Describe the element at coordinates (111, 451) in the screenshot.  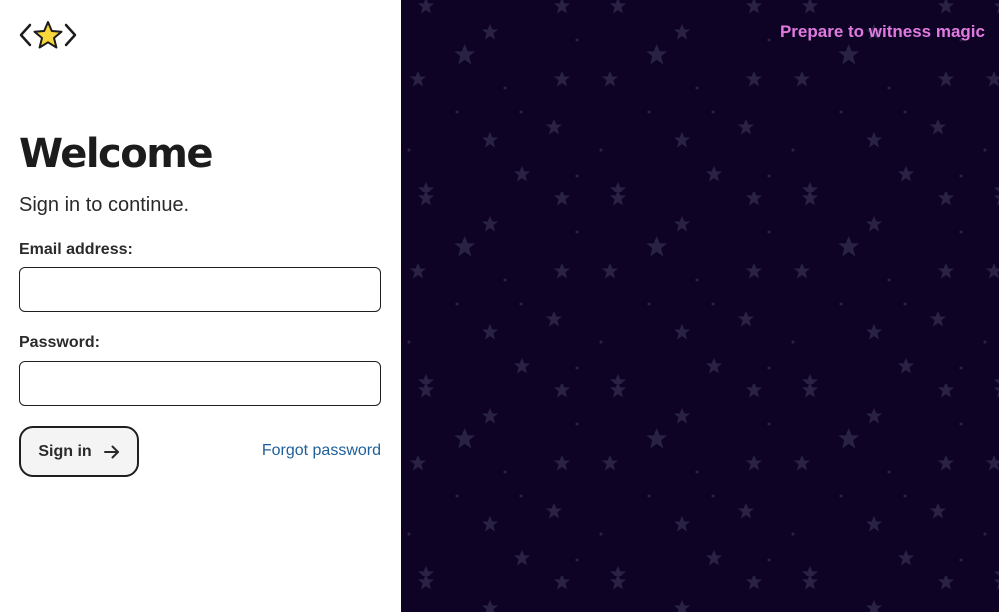
I see `arrow-right-icon` at that location.